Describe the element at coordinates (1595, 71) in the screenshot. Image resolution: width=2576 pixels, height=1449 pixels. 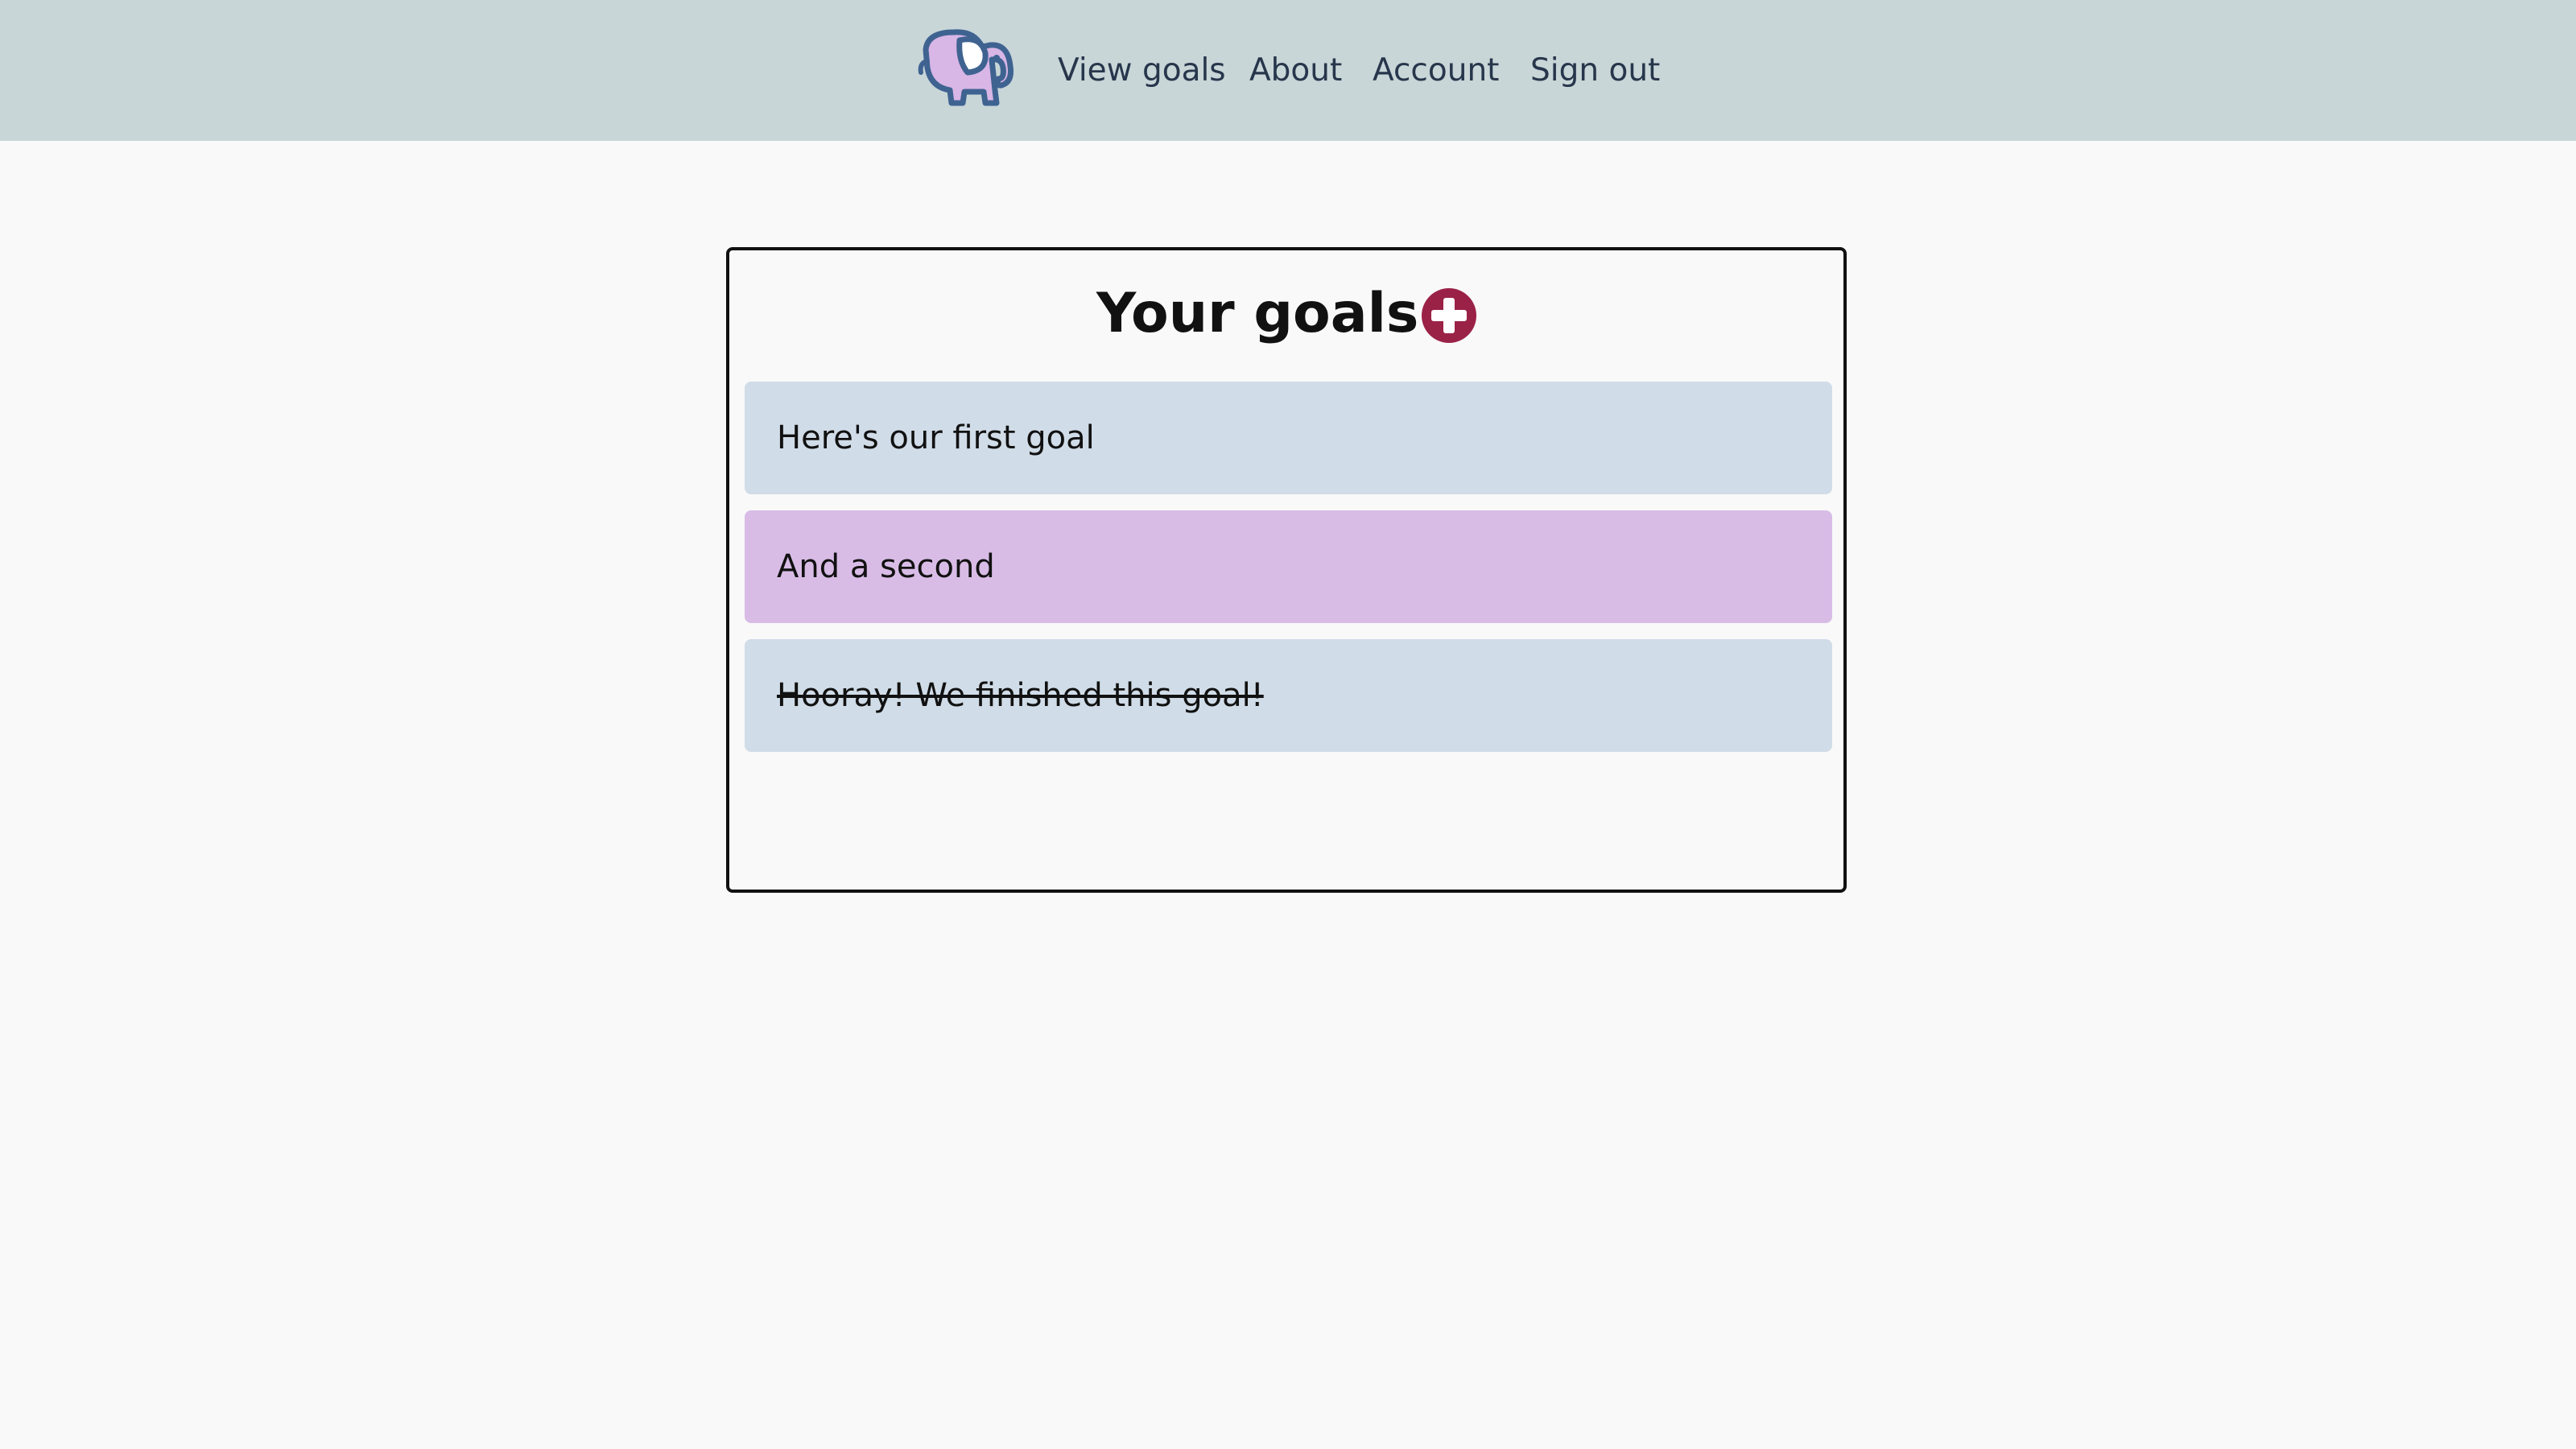
I see `nav-link-sign-out: Sign out` at that location.